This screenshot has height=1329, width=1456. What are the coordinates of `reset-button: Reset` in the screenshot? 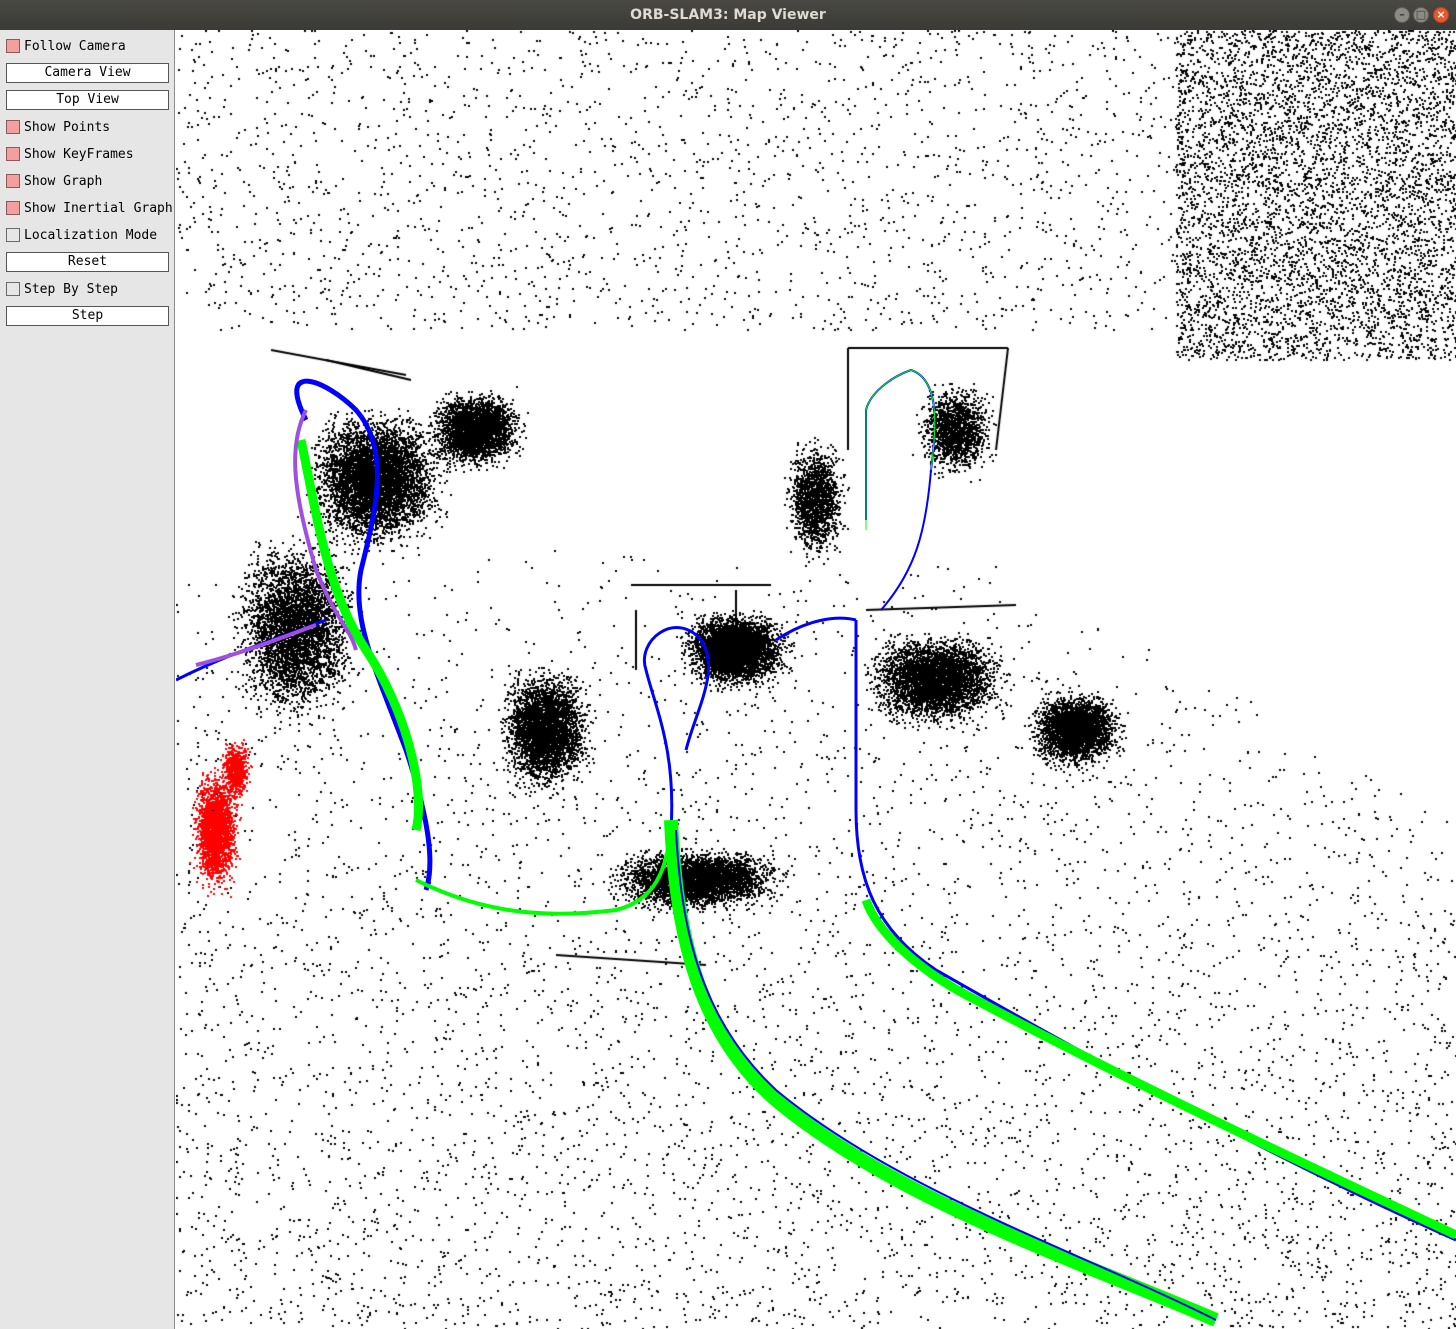 It's located at (87, 262).